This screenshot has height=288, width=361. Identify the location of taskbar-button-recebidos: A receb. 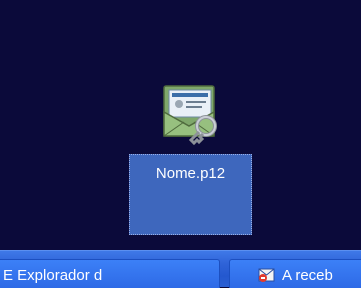
(295, 273).